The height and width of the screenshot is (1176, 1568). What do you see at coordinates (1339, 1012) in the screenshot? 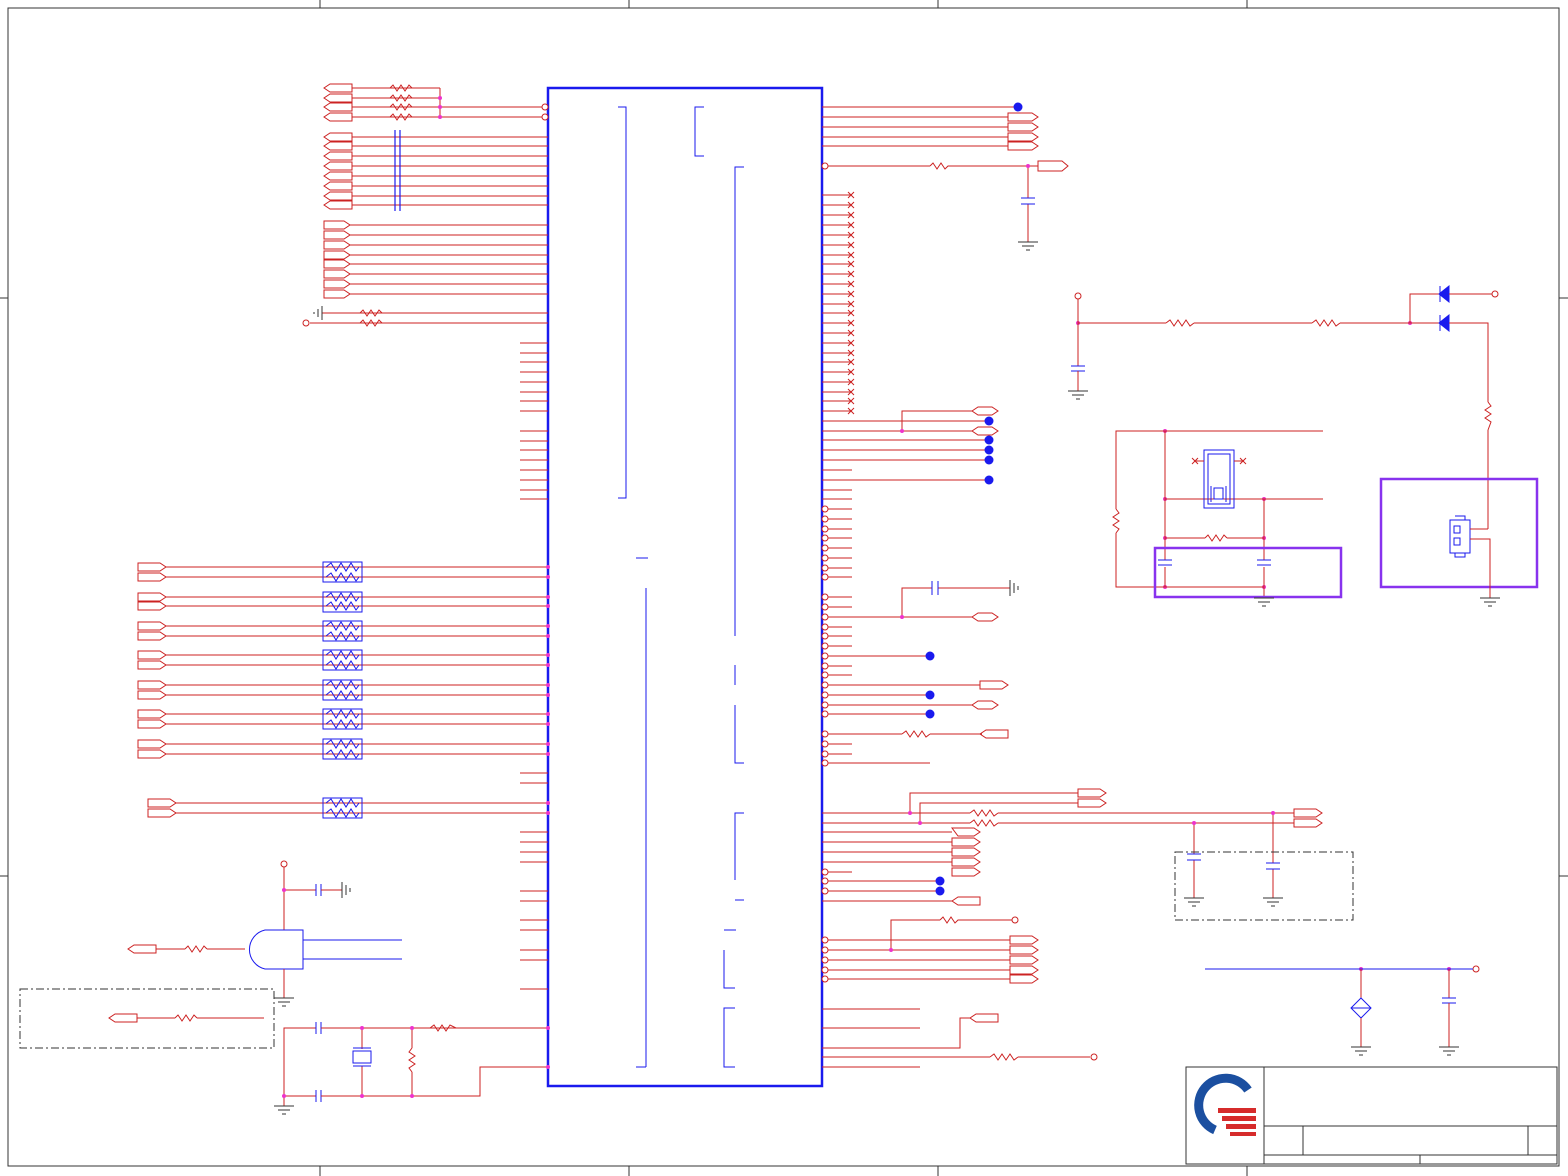
I see `power-section` at bounding box center [1339, 1012].